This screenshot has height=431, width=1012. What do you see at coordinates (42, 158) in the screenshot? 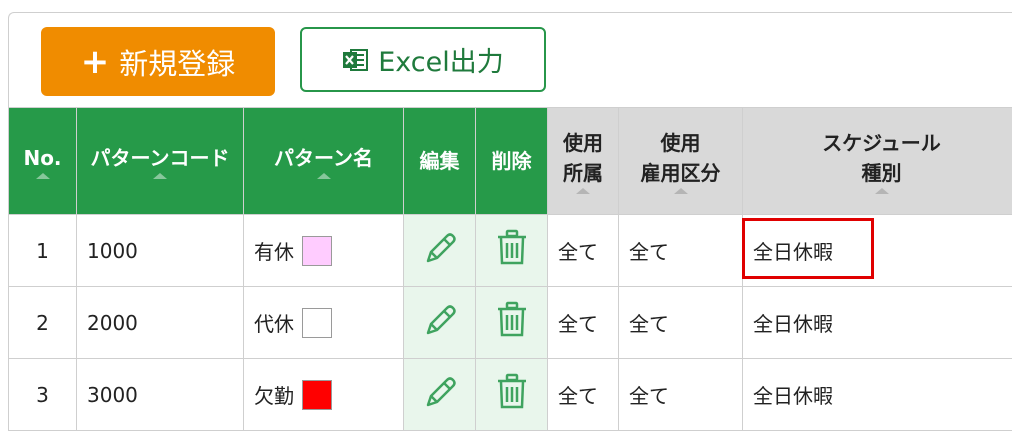
I see `header-no-label: No.` at bounding box center [42, 158].